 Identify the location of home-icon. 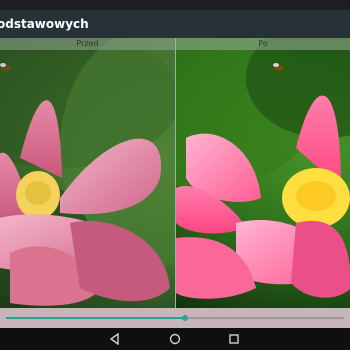
(175, 339).